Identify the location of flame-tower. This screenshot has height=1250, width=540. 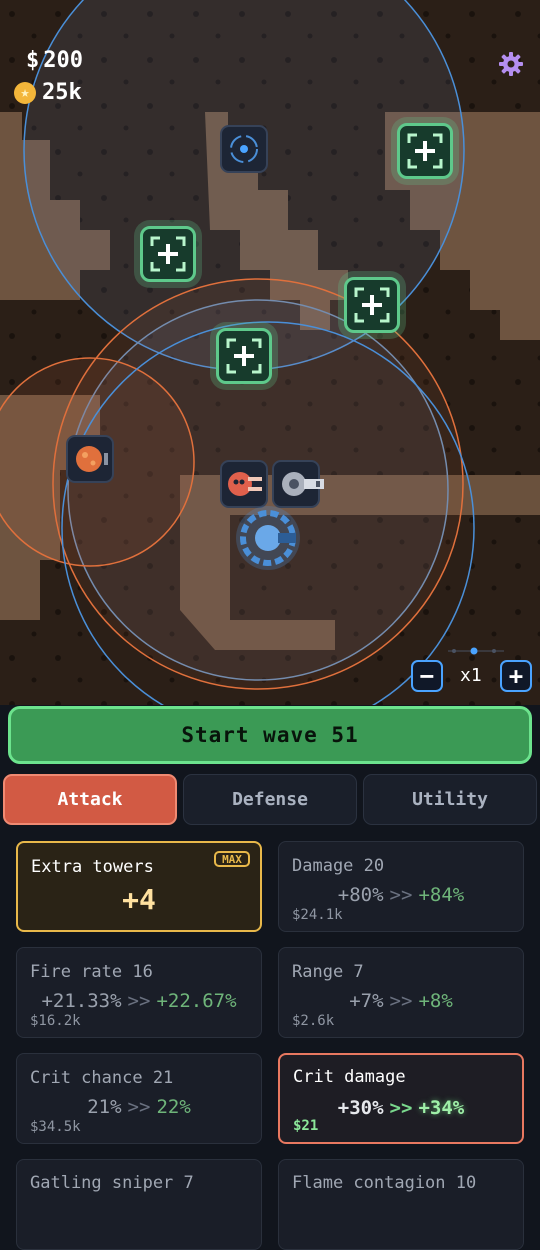
(90, 459).